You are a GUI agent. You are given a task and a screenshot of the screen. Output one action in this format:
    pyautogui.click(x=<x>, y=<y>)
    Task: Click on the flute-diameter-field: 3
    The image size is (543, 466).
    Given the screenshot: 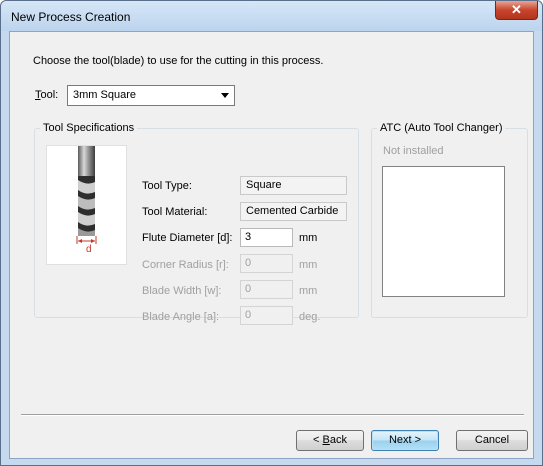 What is the action you would take?
    pyautogui.click(x=266, y=237)
    